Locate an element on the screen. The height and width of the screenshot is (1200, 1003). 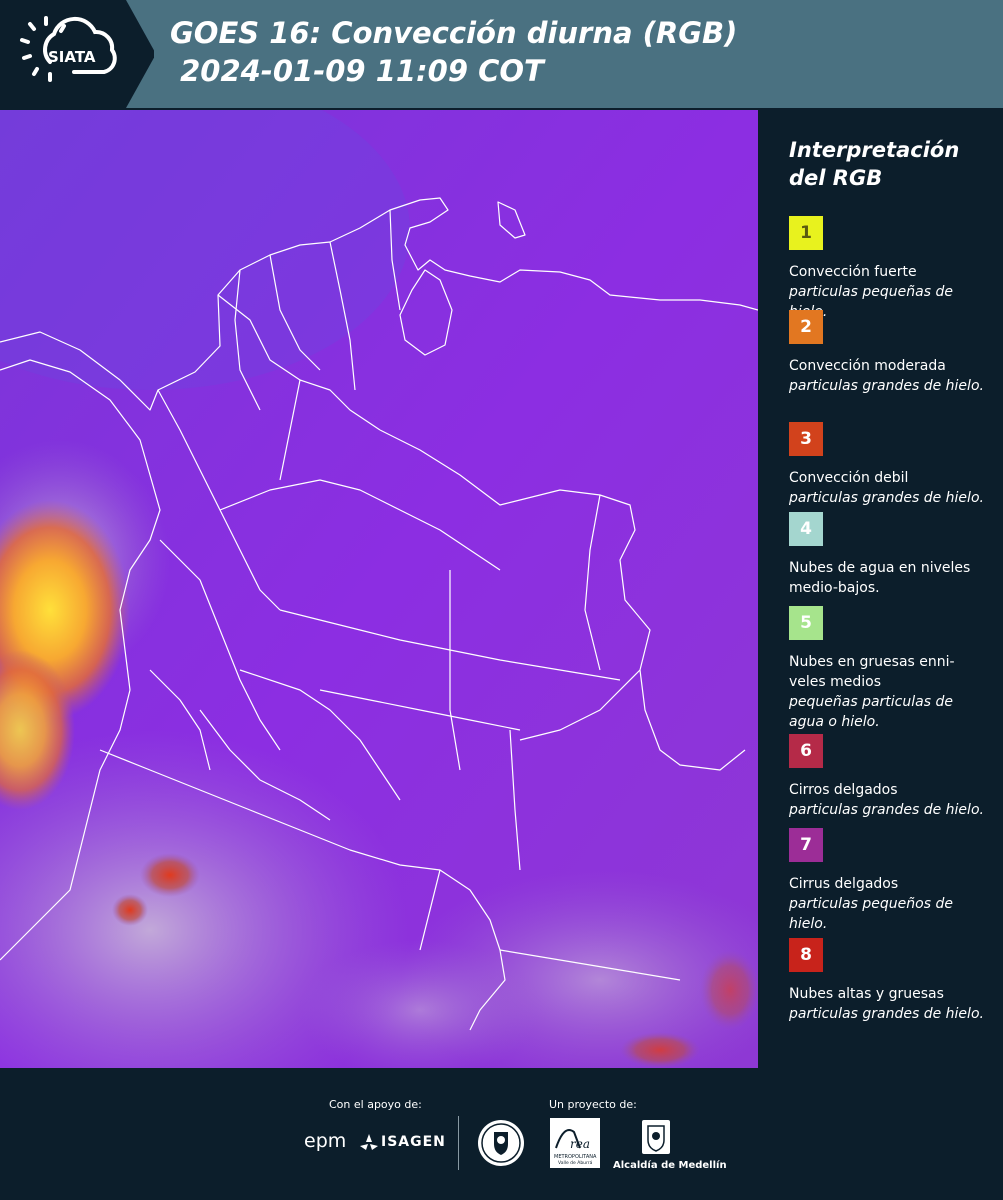
siata-logo: SIATA is located at coordinates (78, 54).